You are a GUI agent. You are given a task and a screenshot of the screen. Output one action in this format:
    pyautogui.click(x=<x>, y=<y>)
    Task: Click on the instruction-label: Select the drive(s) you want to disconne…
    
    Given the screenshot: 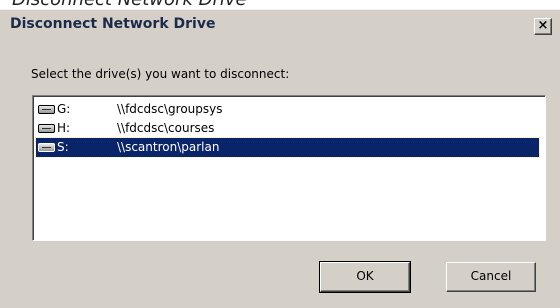 What is the action you would take?
    pyautogui.click(x=160, y=74)
    